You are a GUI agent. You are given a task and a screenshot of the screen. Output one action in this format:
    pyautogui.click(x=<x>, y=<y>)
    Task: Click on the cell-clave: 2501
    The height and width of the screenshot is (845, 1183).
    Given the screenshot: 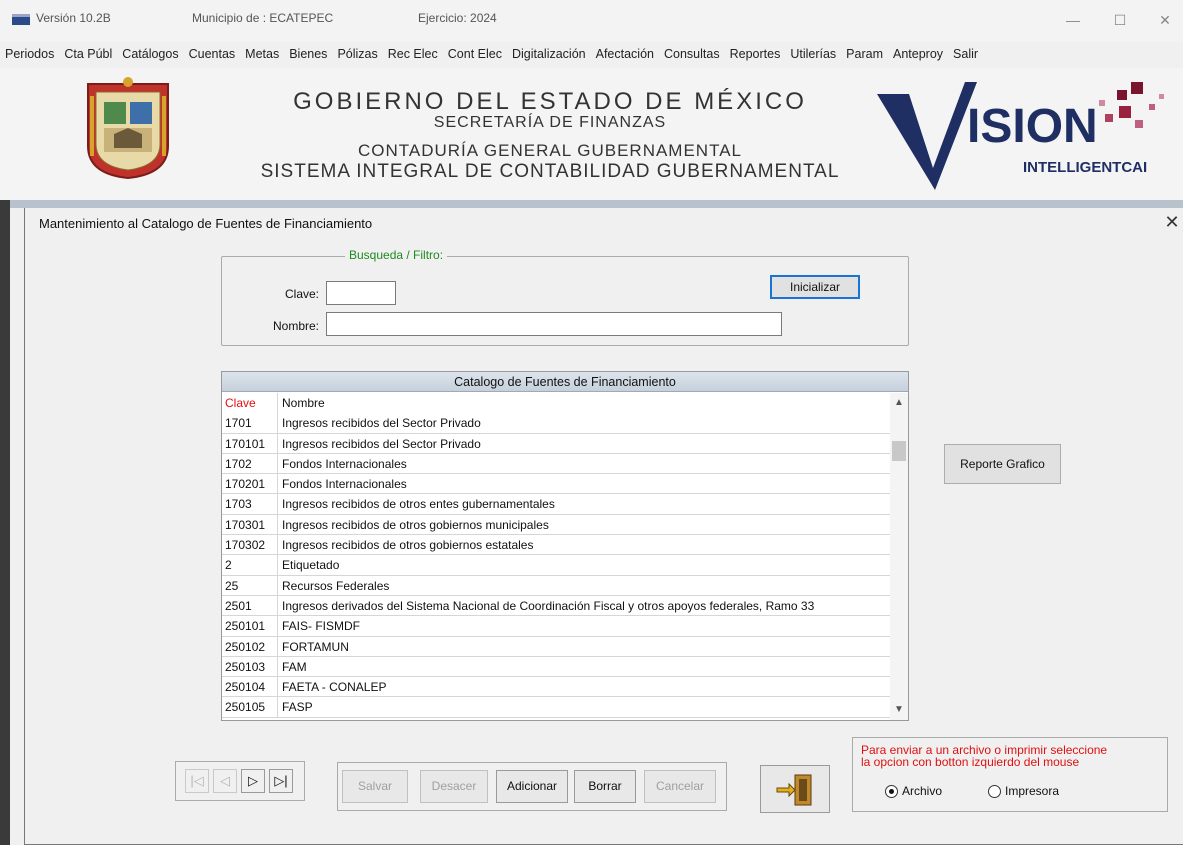 What is the action you would take?
    pyautogui.click(x=250, y=605)
    